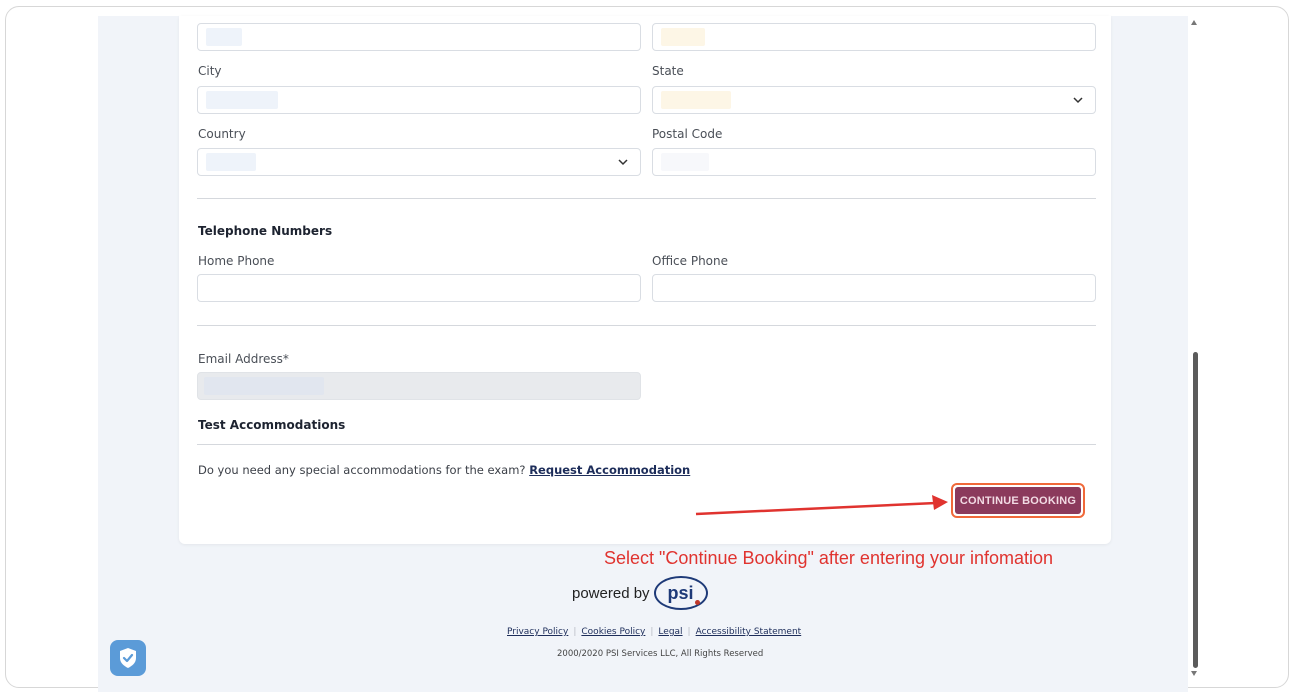 This screenshot has height=692, width=1294. I want to click on psi-logo: psi, so click(680, 593).